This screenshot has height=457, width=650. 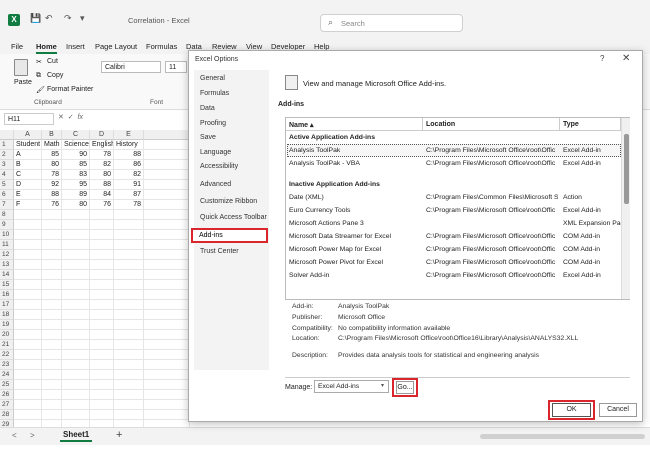 I want to click on cell: F, so click(x=28, y=205).